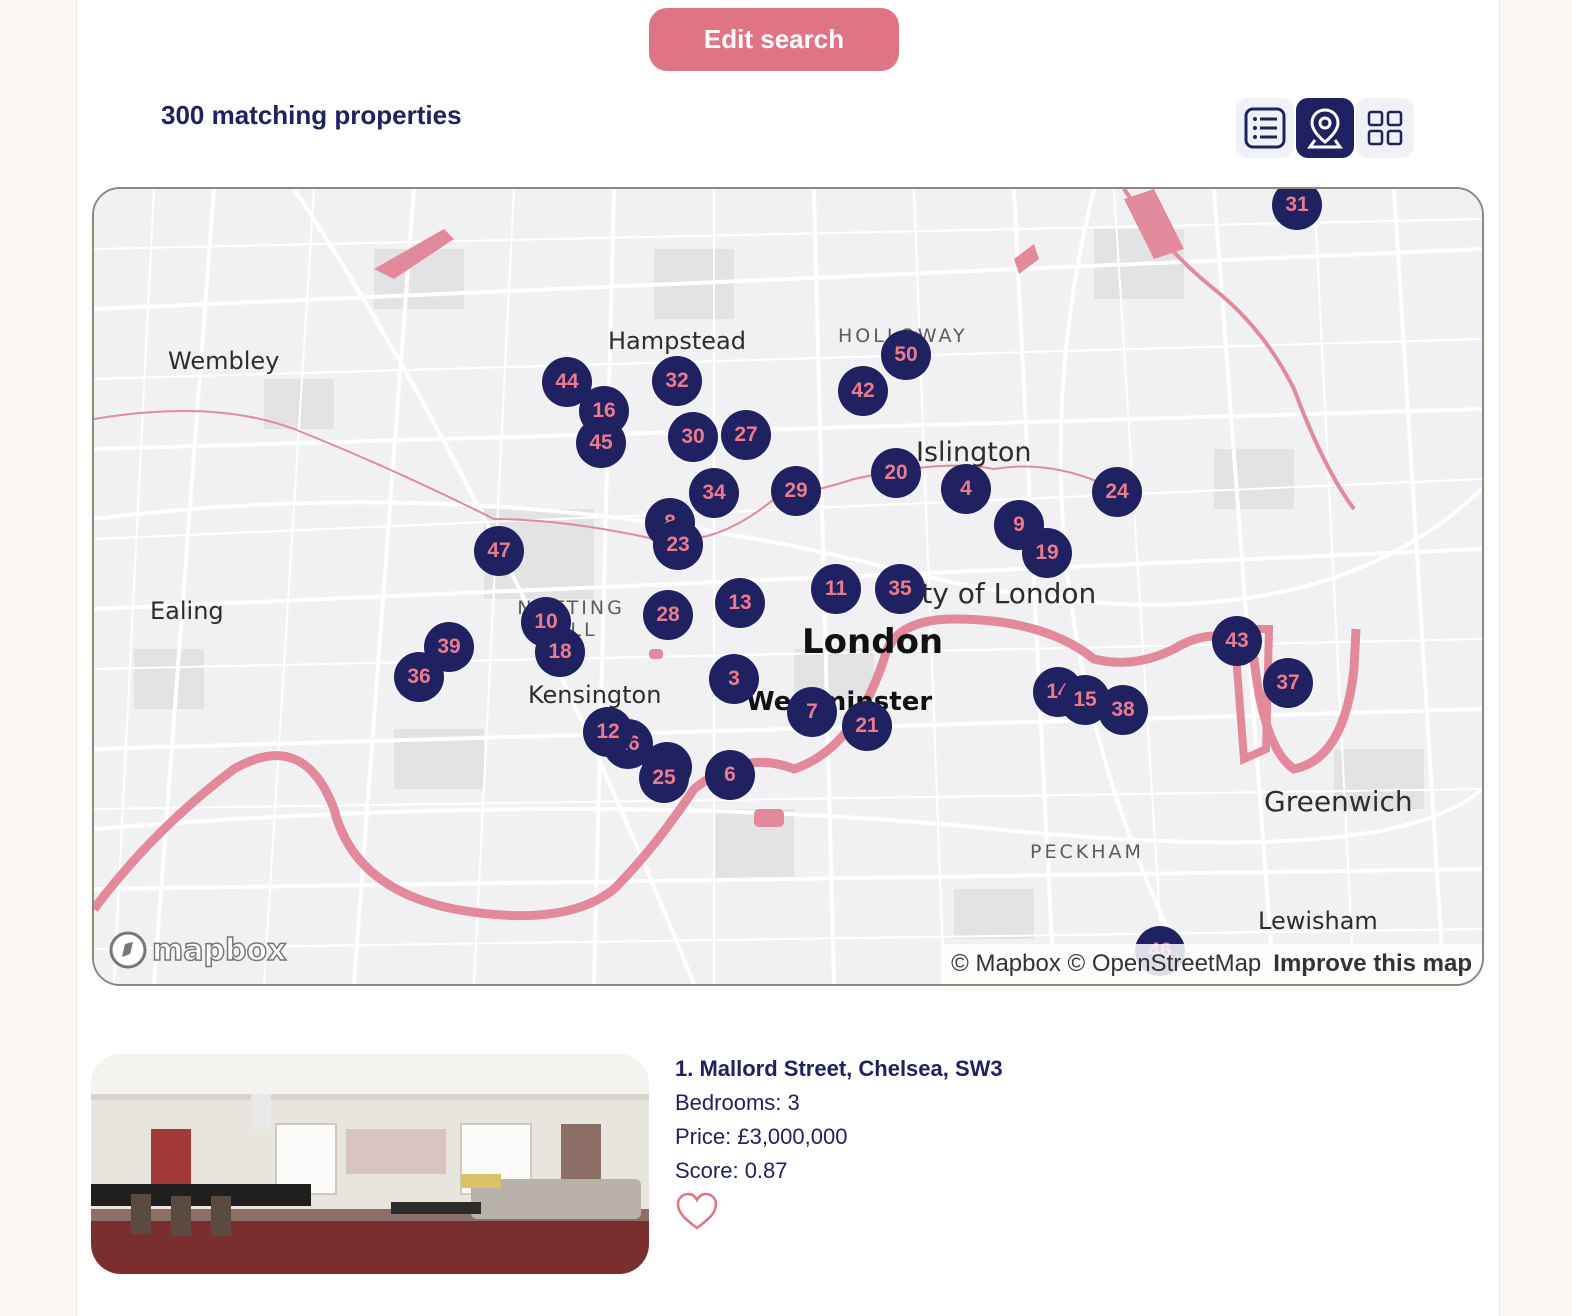 This screenshot has width=1572, height=1316. I want to click on map-marker: 35, so click(900, 589).